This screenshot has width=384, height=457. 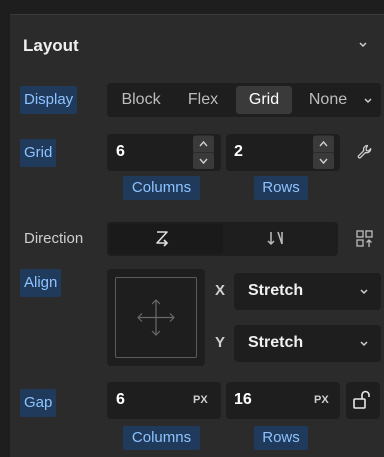 What do you see at coordinates (307, 343) in the screenshot?
I see `align-y-select: Stretch` at bounding box center [307, 343].